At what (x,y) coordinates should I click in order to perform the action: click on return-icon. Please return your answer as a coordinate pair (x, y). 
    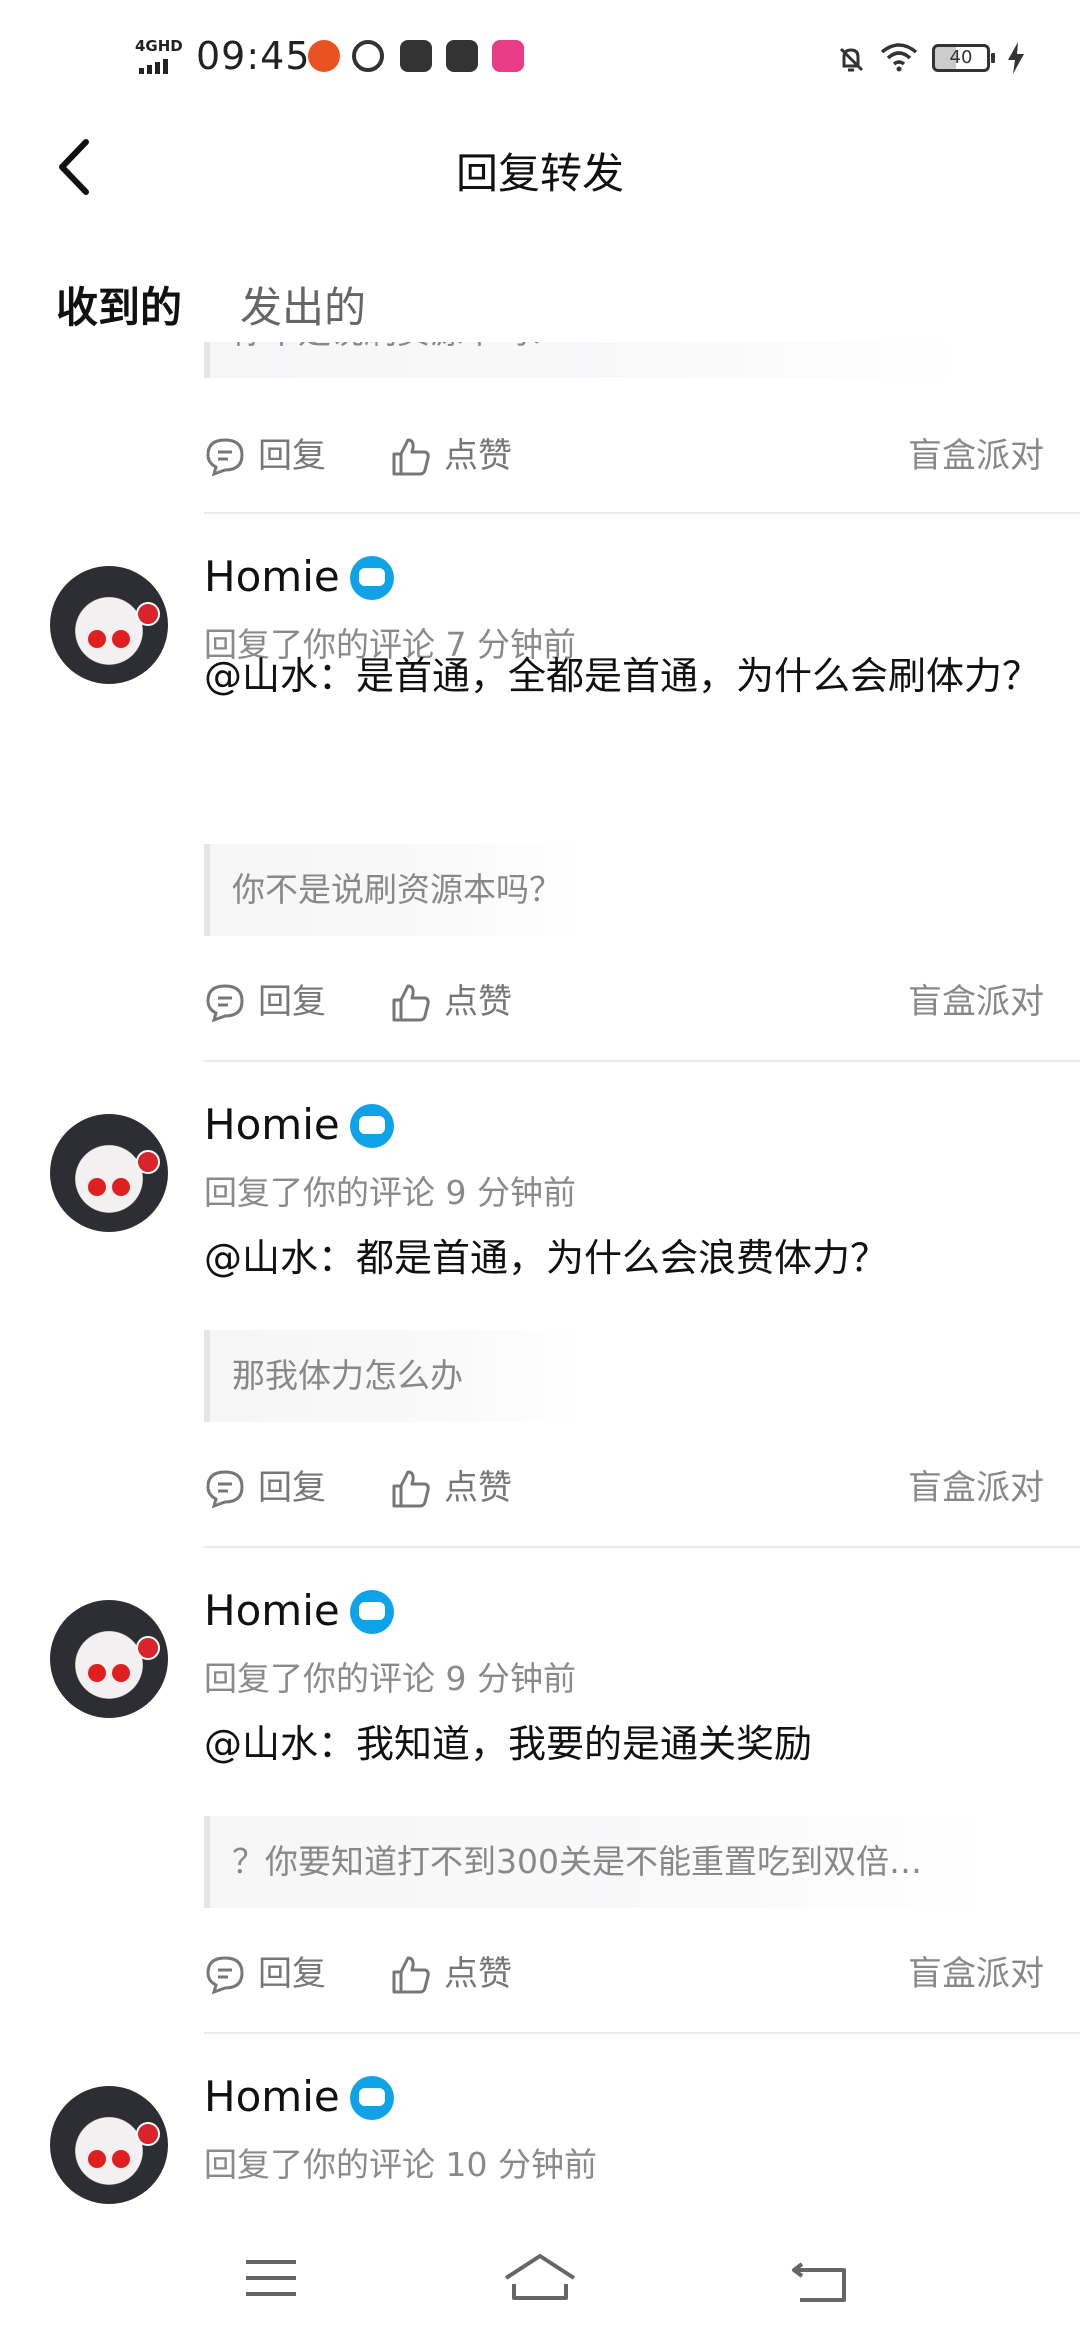
    Looking at the image, I should click on (819, 2282).